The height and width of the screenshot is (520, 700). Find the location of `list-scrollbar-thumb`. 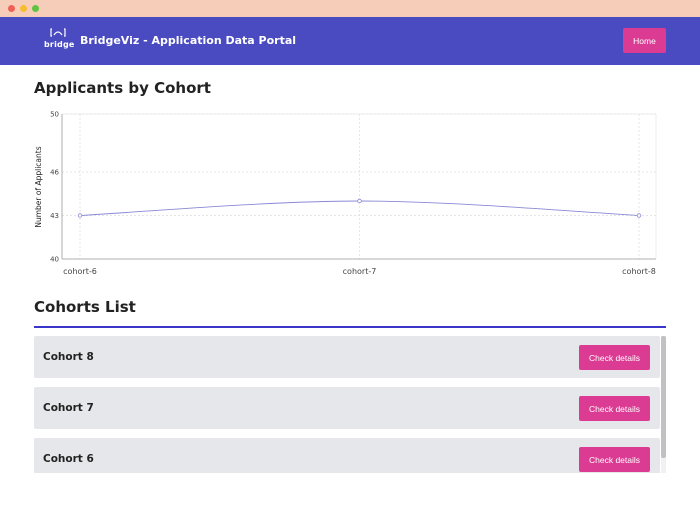

list-scrollbar-thumb is located at coordinates (663, 397).